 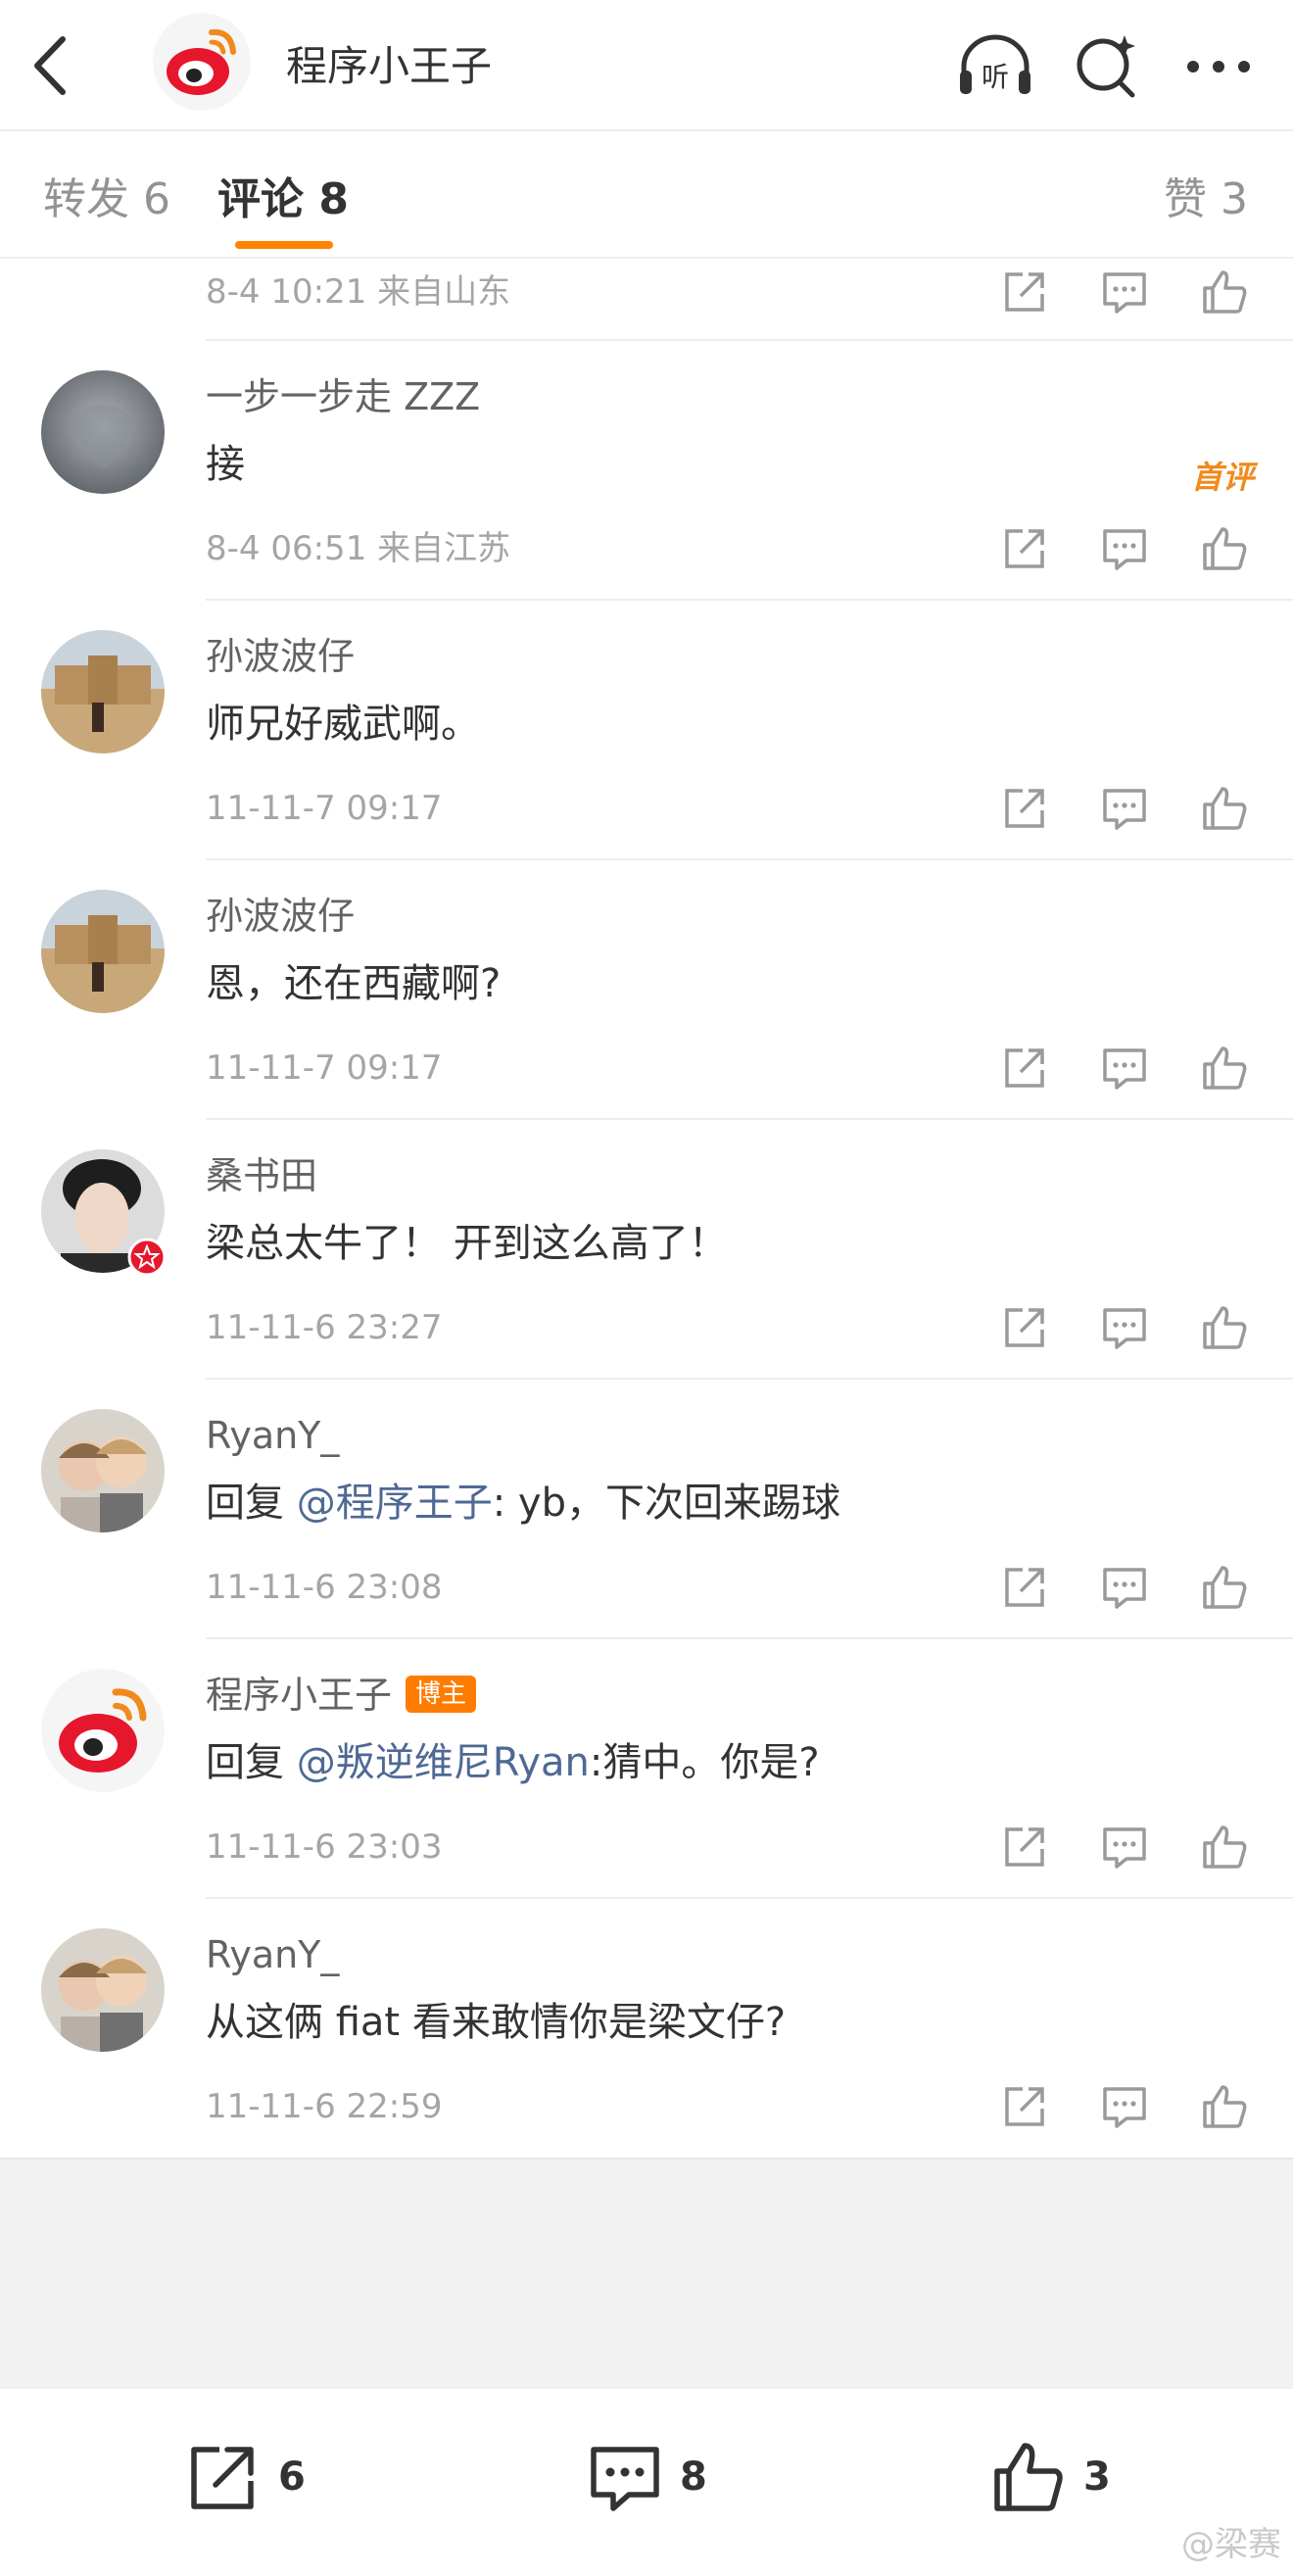 I want to click on header-avatar, so click(x=202, y=62).